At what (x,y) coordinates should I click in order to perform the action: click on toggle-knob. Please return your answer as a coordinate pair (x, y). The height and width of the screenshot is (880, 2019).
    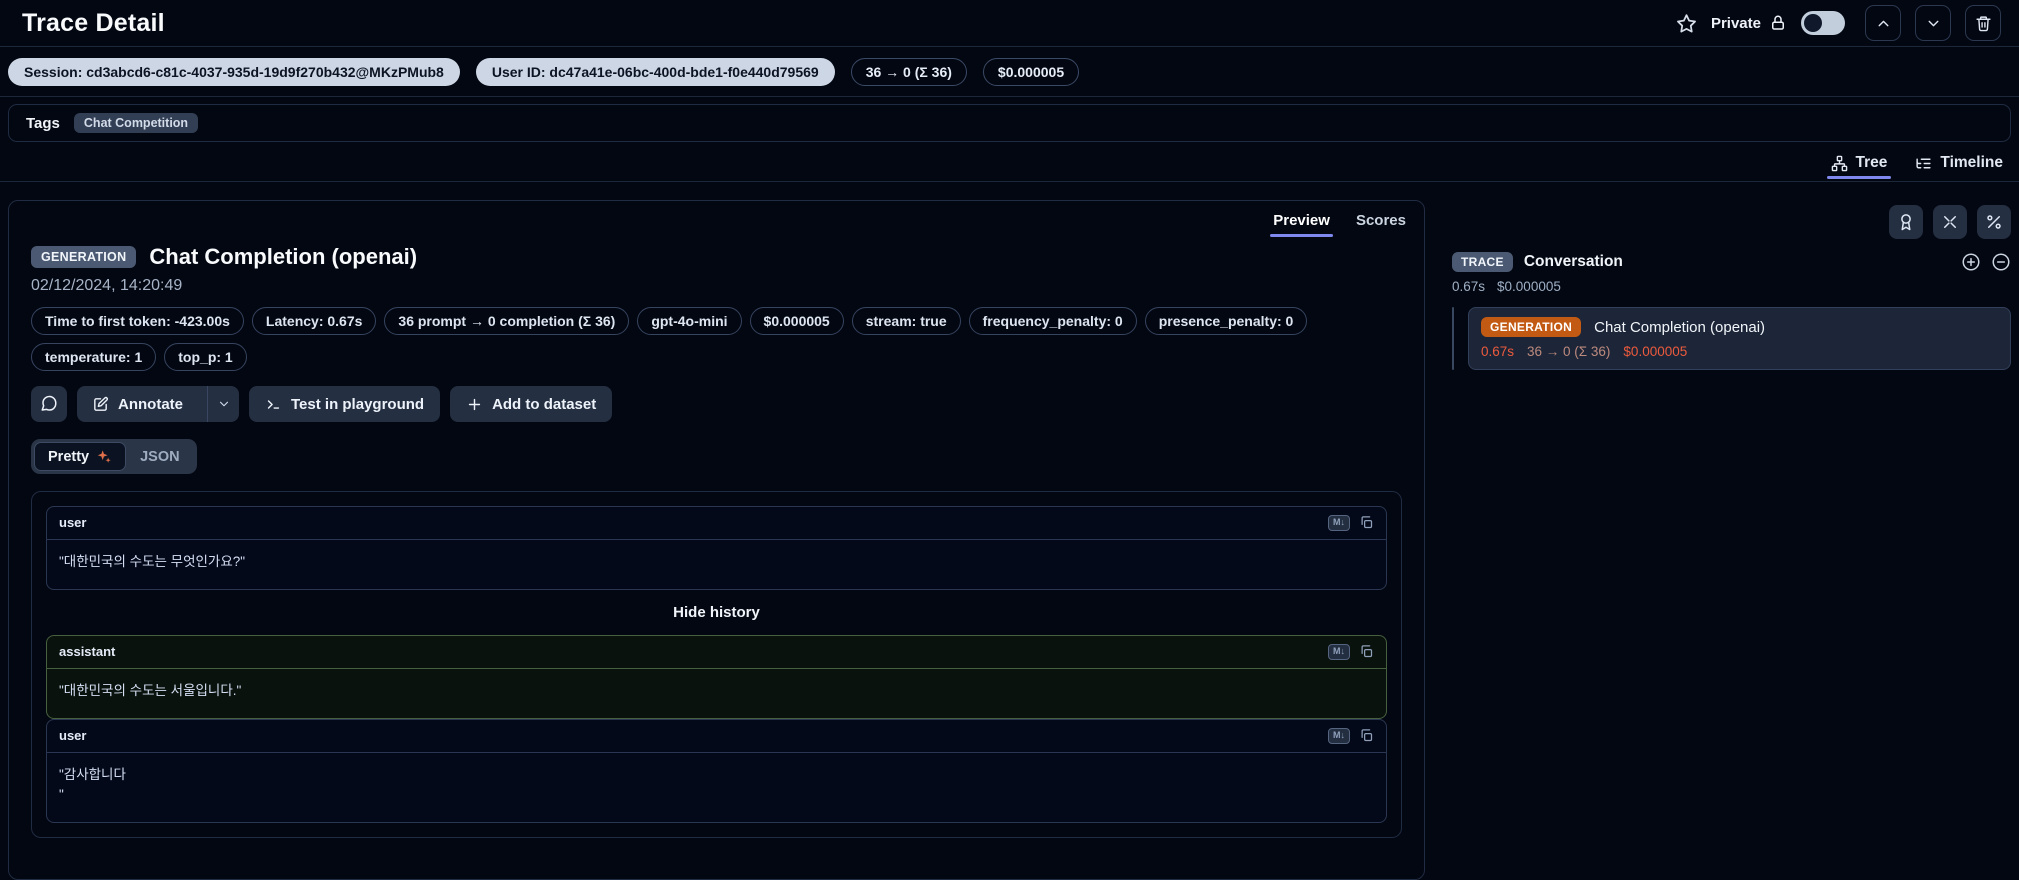
    Looking at the image, I should click on (1813, 23).